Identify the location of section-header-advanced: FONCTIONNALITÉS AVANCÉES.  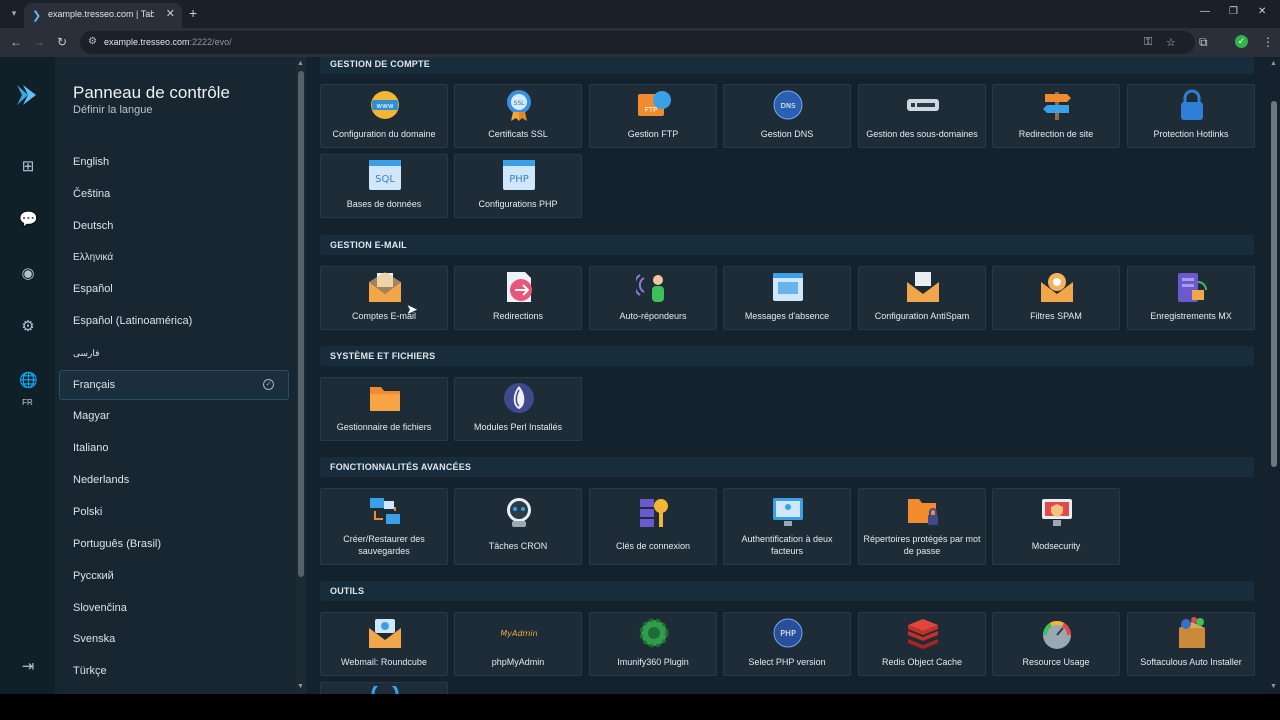
(787, 467).